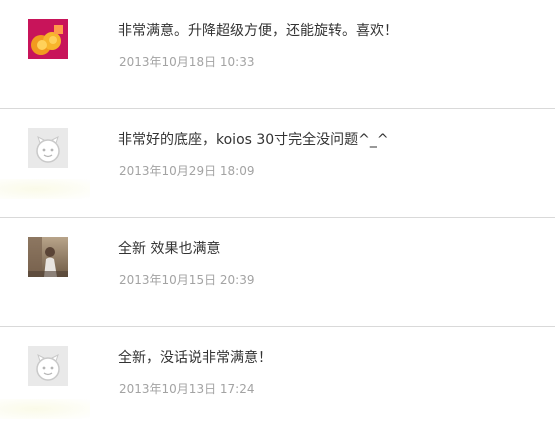 This screenshot has height=436, width=555. I want to click on red-gift-avatar-image, so click(48, 39).